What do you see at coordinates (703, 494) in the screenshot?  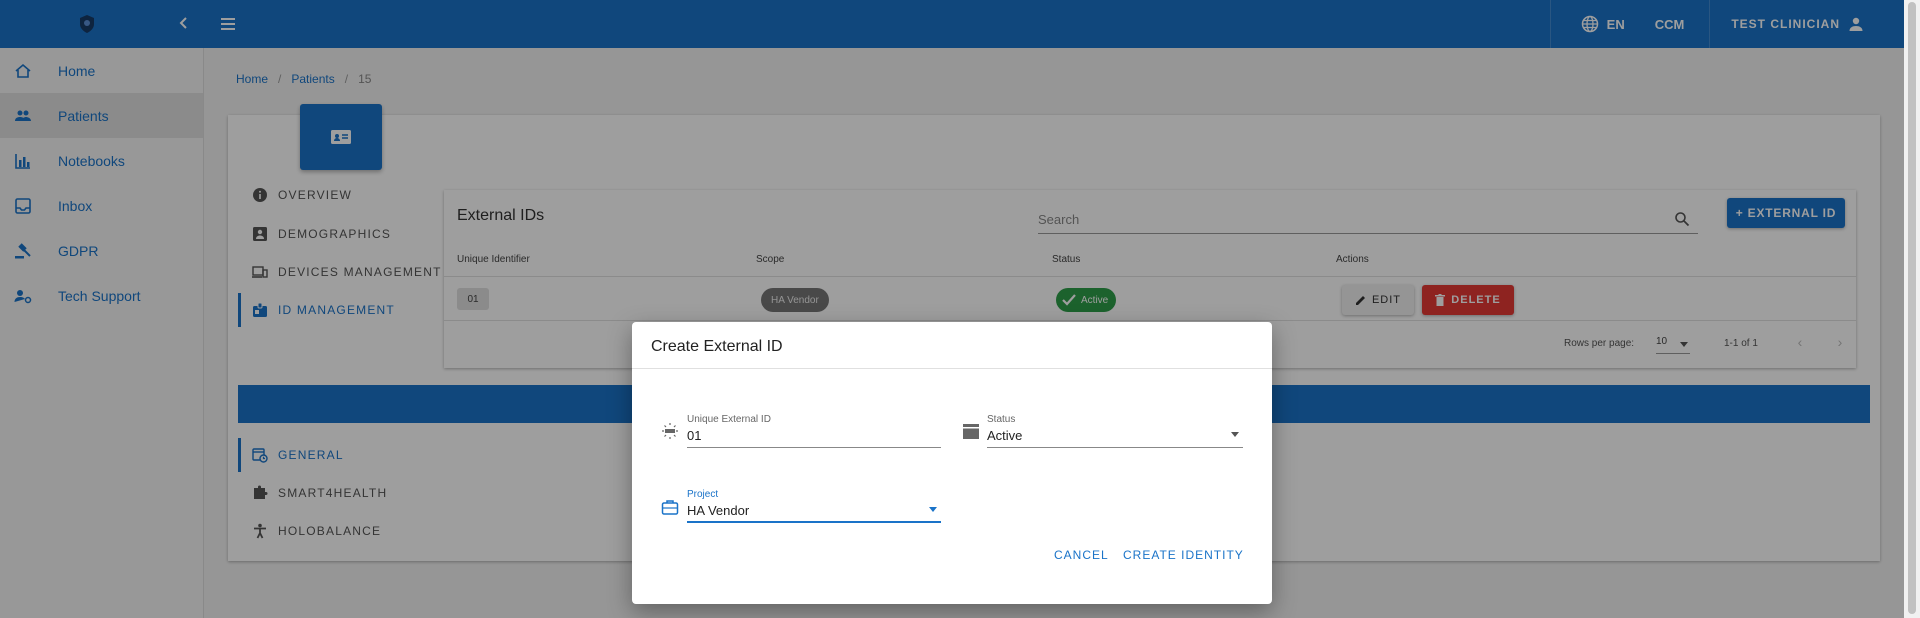 I see `field-label: Project` at bounding box center [703, 494].